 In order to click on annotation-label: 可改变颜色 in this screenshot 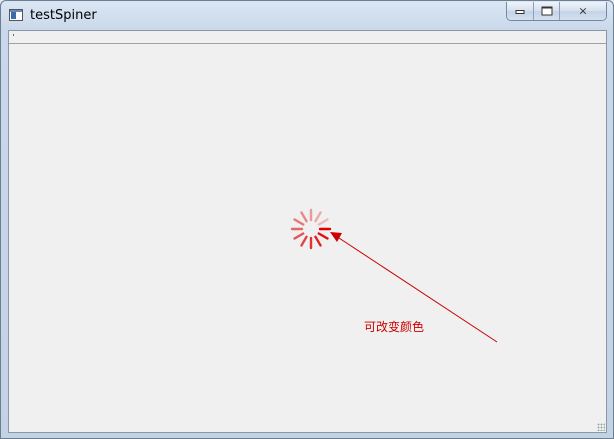, I will do `click(394, 327)`.